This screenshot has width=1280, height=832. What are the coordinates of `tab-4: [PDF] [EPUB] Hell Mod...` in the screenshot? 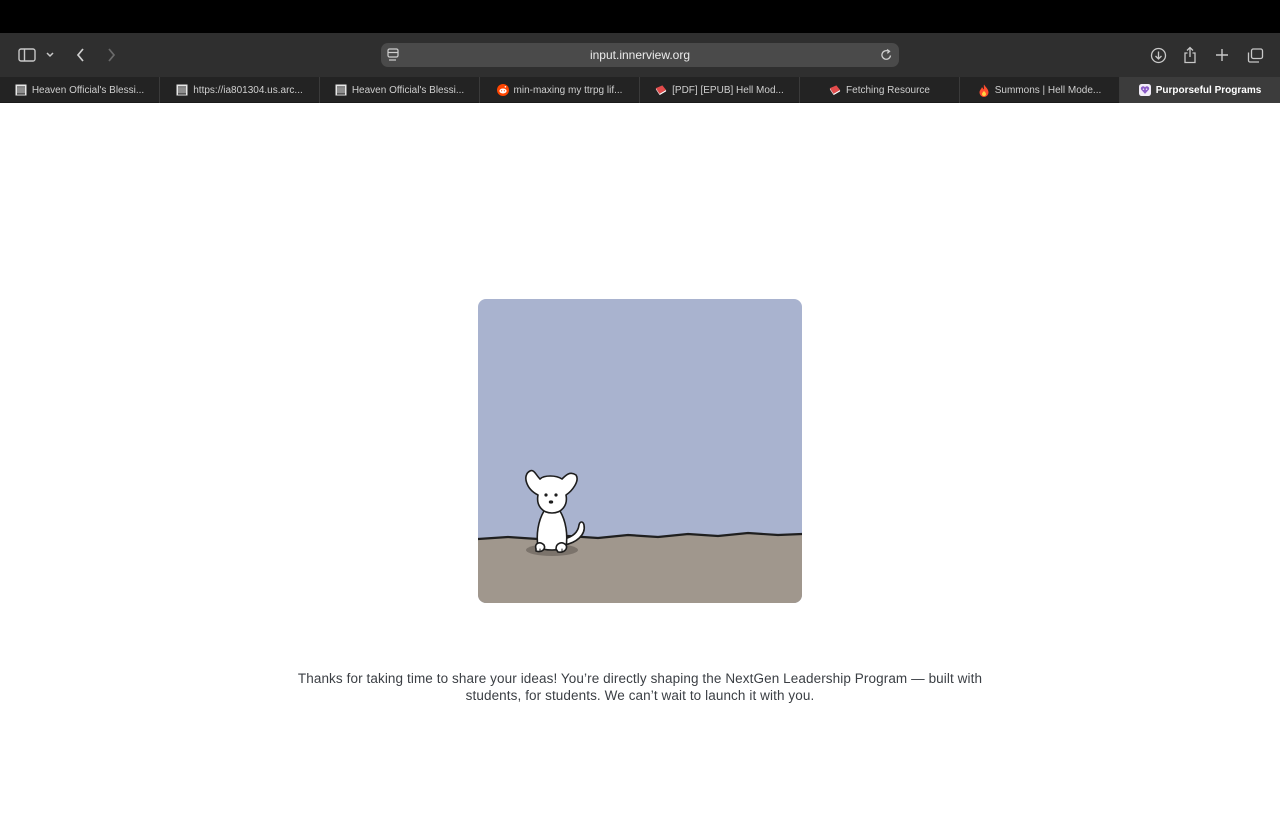 It's located at (720, 90).